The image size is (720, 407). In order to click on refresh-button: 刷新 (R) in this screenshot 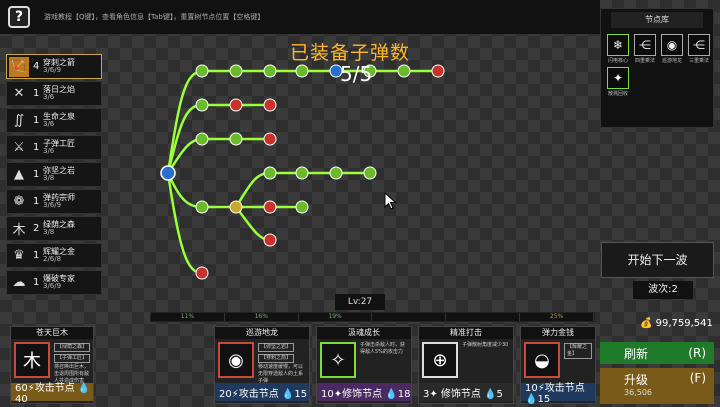, I will do `click(657, 353)`.